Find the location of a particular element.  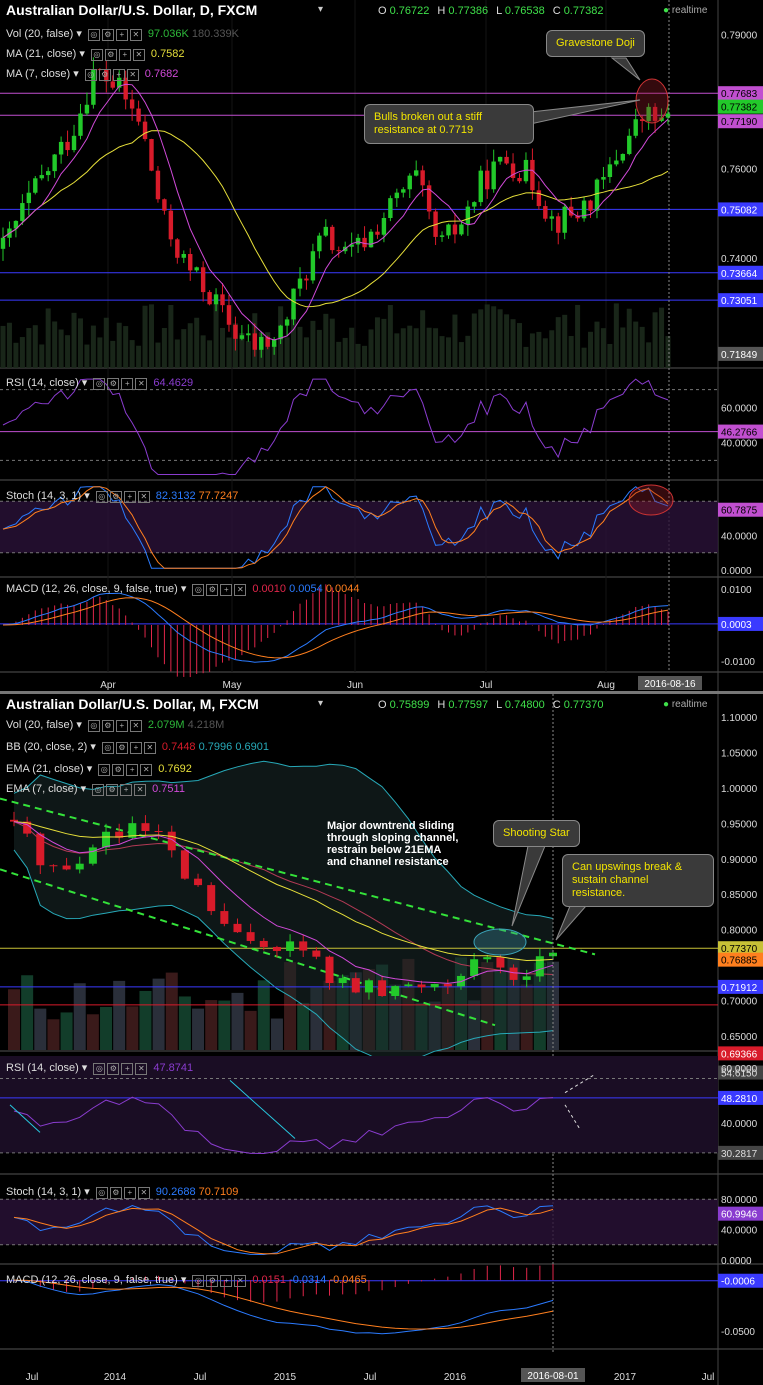

vol-legend-2: Vol (20, false) ▾ ◎ ⚙ + ✕ 2.079M 4.218M is located at coordinates (115, 725).